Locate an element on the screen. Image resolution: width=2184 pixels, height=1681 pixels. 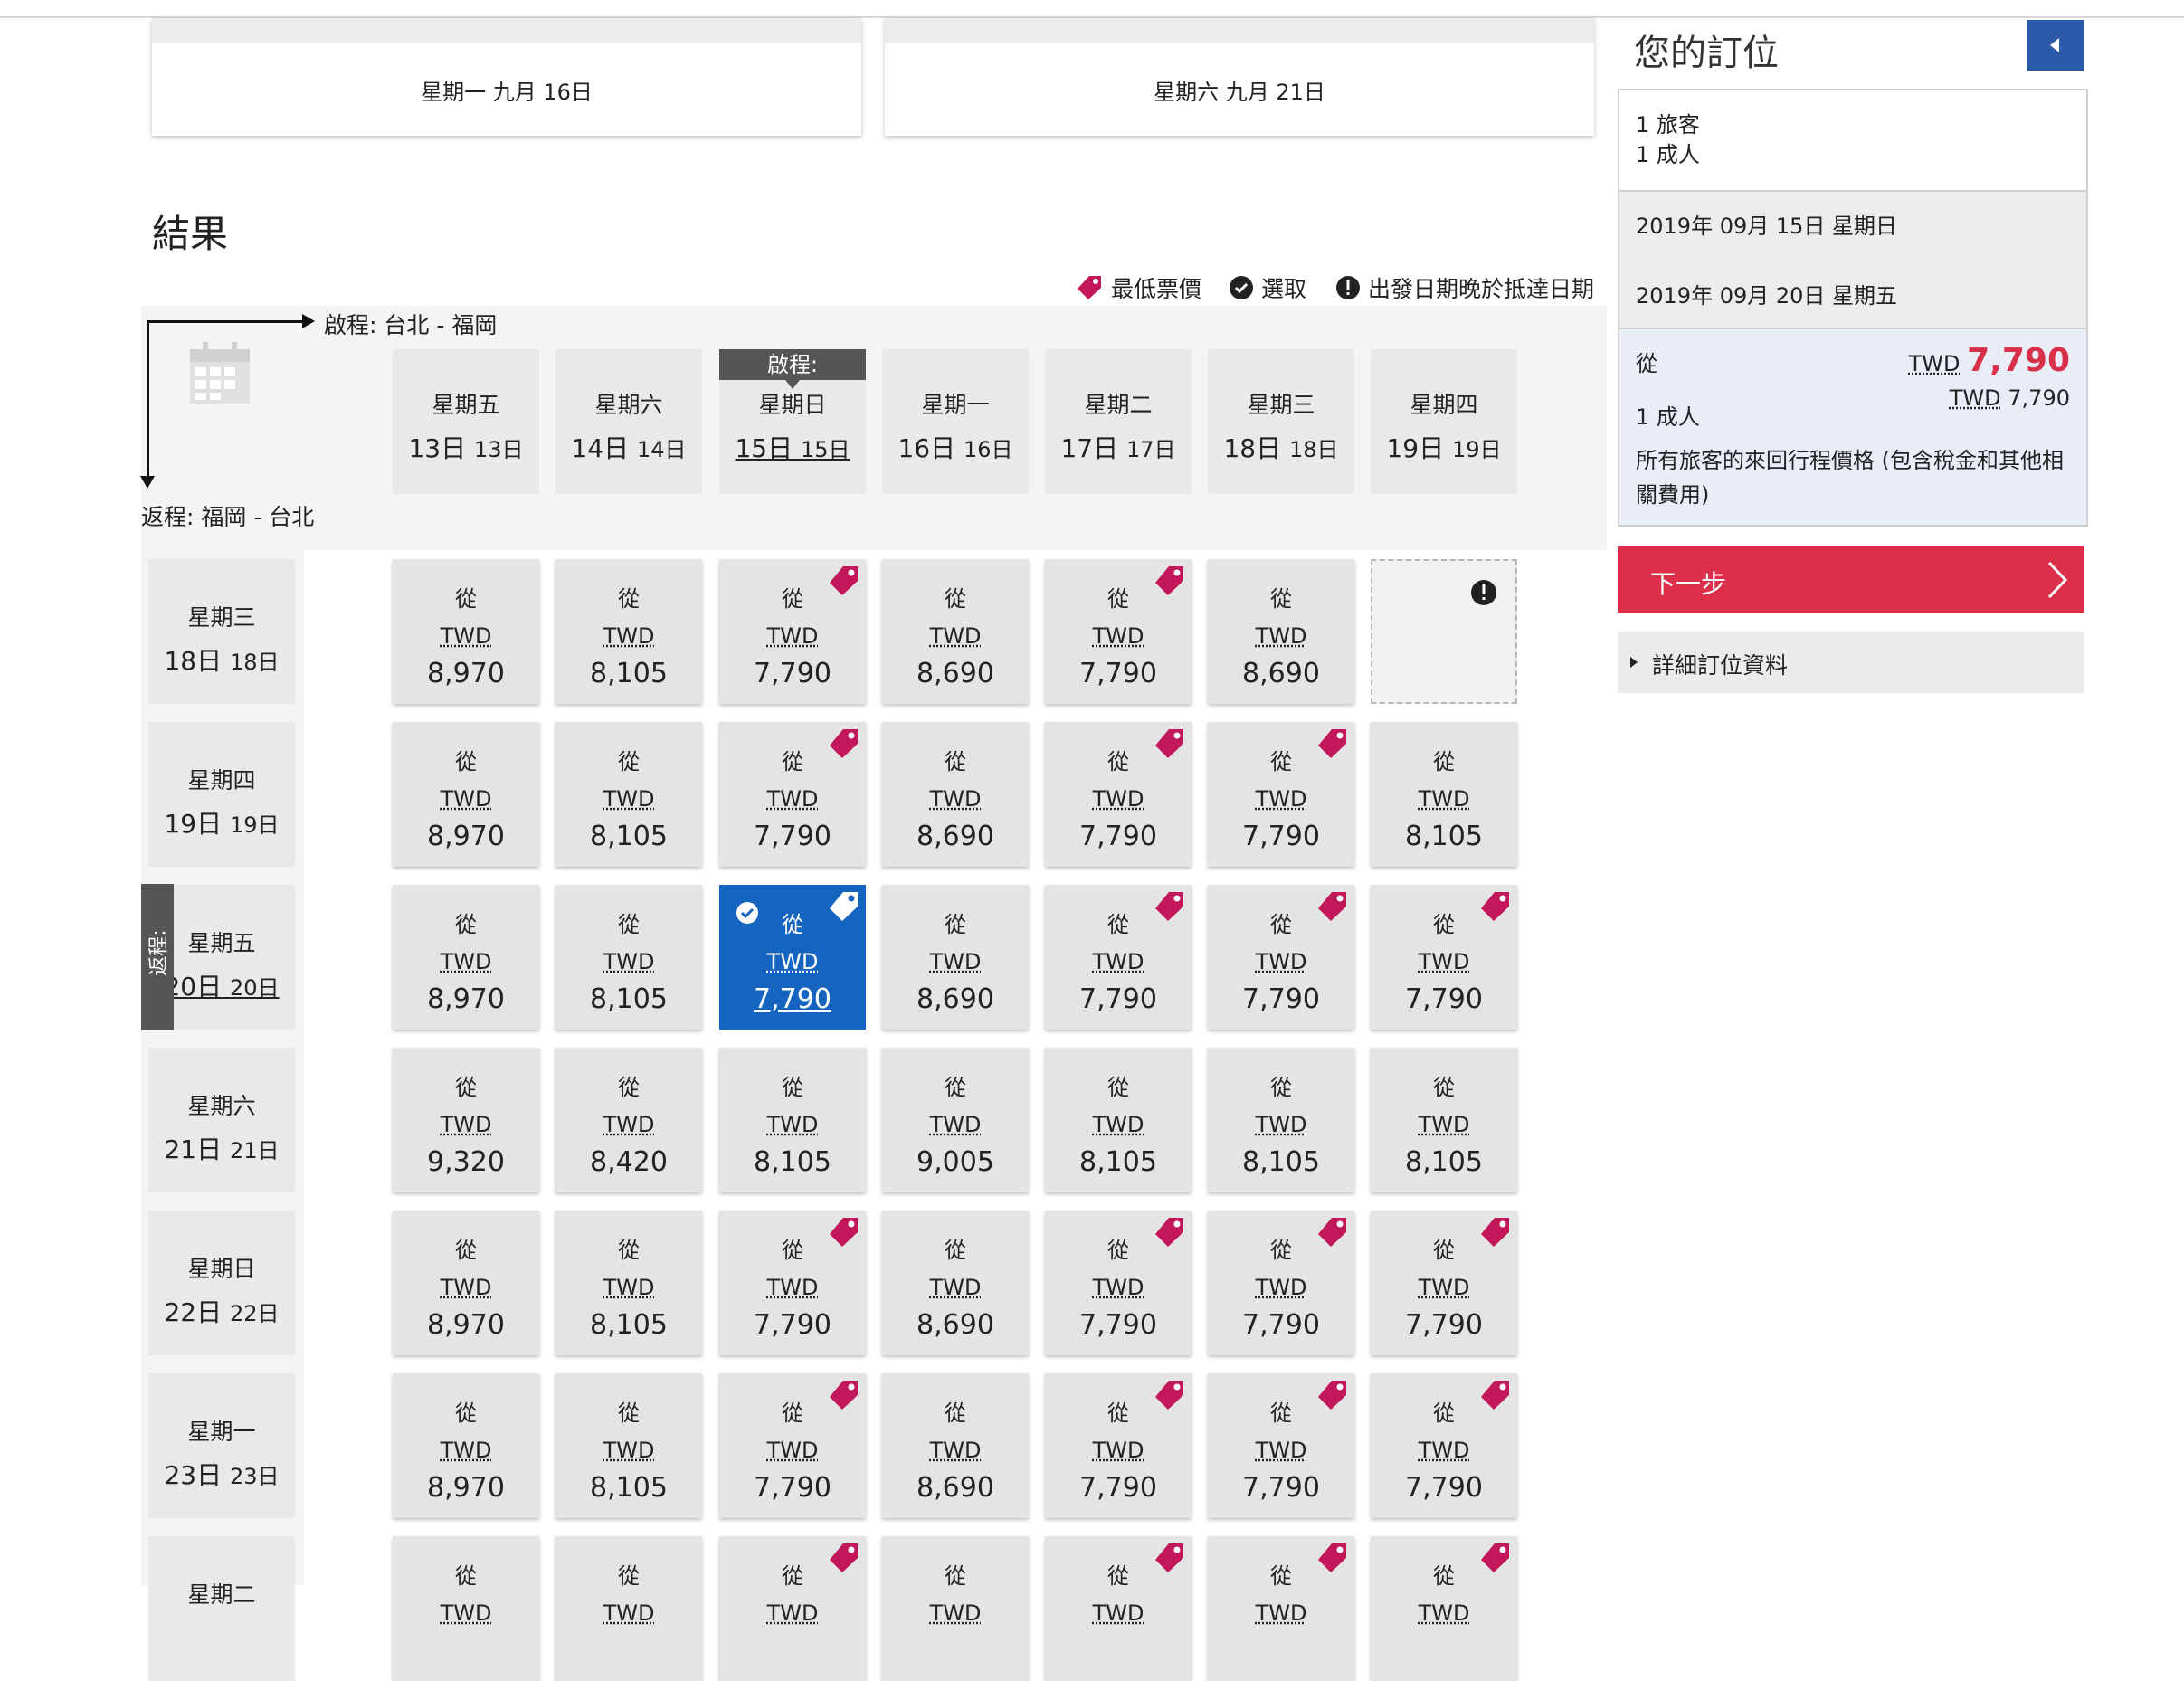
column-date: 19日 19日 is located at coordinates (1444, 447).